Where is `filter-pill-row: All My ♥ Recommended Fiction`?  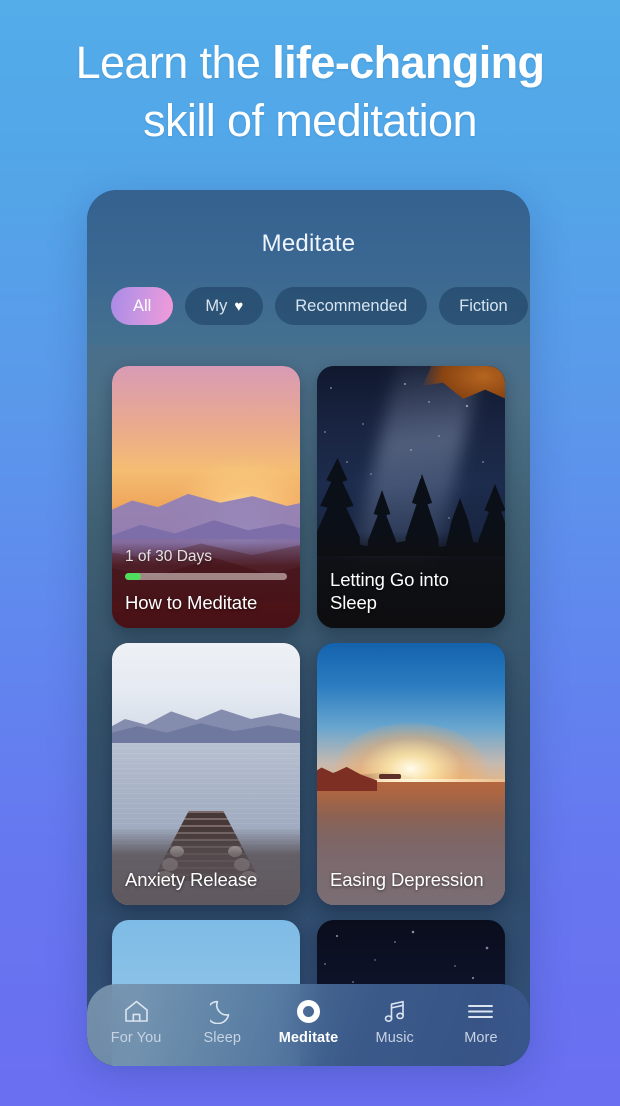
filter-pill-row: All My ♥ Recommended Fiction is located at coordinates (308, 306).